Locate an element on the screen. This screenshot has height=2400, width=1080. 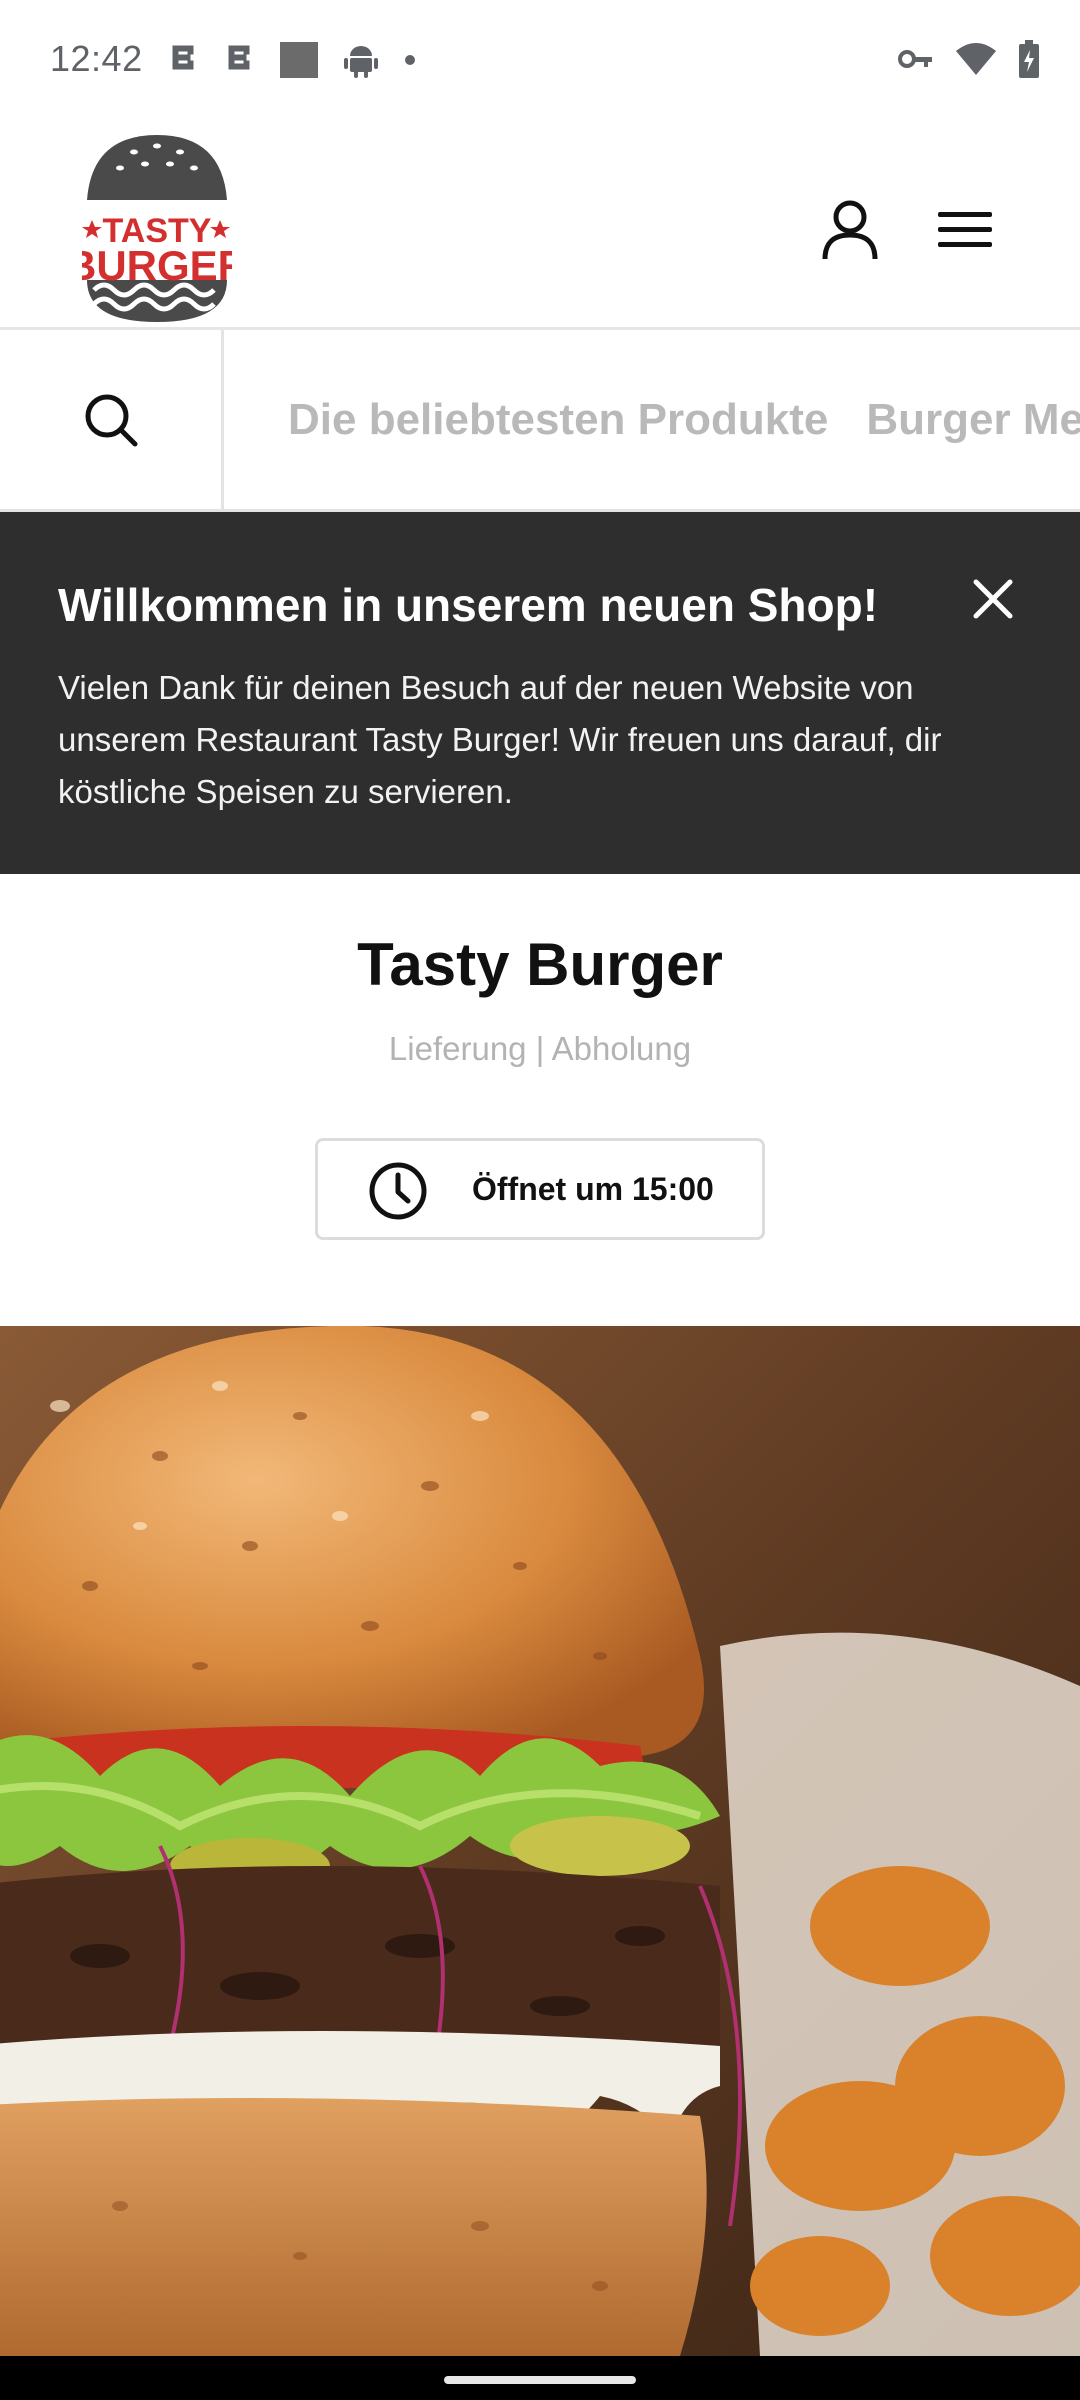
home-gesture-handle is located at coordinates (540, 2380).